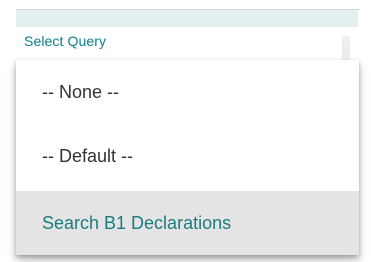  Describe the element at coordinates (65, 41) in the screenshot. I see `select-query-label: Select Query` at that location.